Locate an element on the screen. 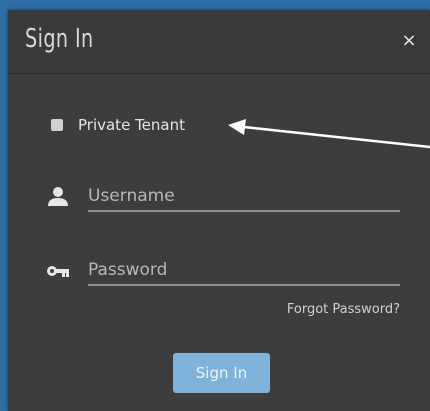 Image resolution: width=430 pixels, height=411 pixels. password-input is located at coordinates (244, 271).